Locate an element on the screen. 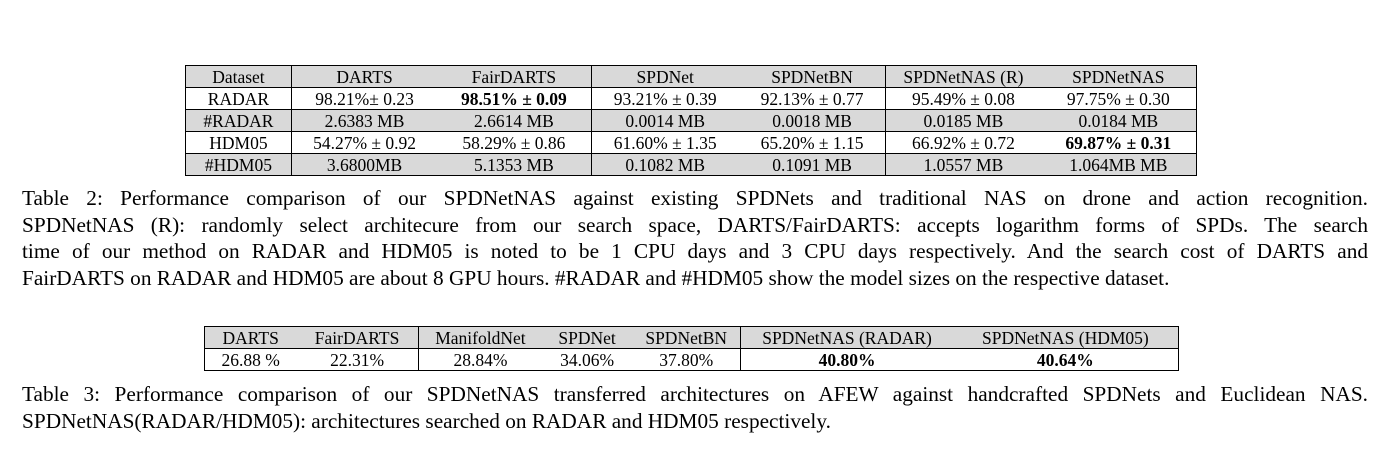 Image resolution: width=1388 pixels, height=458 pixels. table-cell: 92.13% ± 0.77 is located at coordinates (812, 98).